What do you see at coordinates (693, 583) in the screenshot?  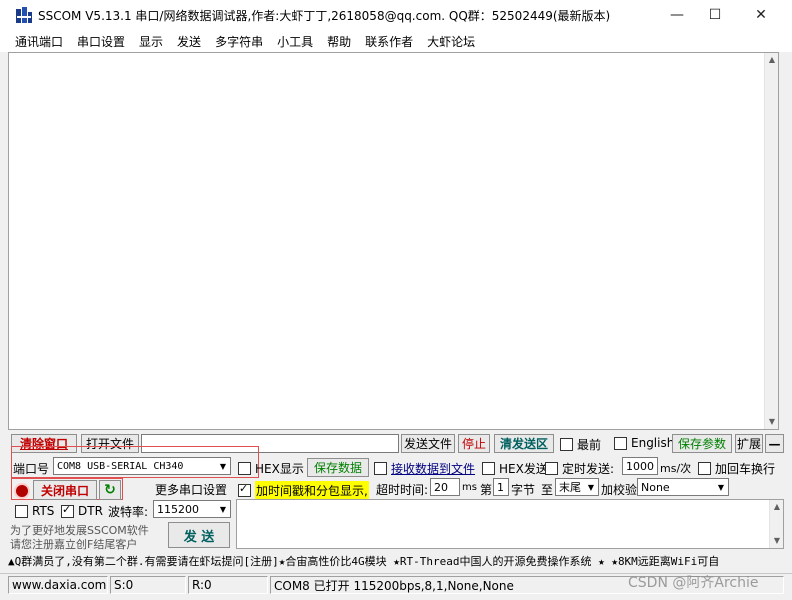 I see `watermark: CSDN @阿齐Archie` at bounding box center [693, 583].